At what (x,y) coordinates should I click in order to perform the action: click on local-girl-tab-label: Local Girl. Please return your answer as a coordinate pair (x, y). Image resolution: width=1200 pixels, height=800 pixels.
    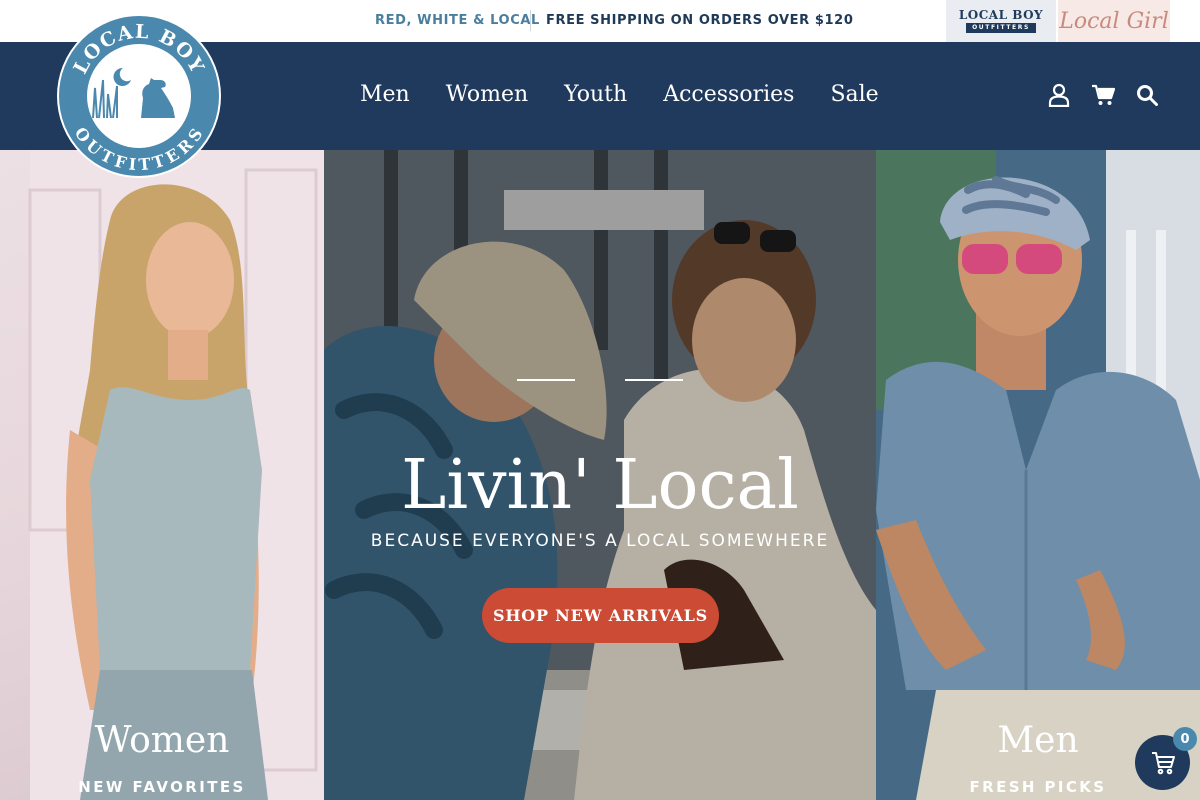
    Looking at the image, I should click on (1114, 21).